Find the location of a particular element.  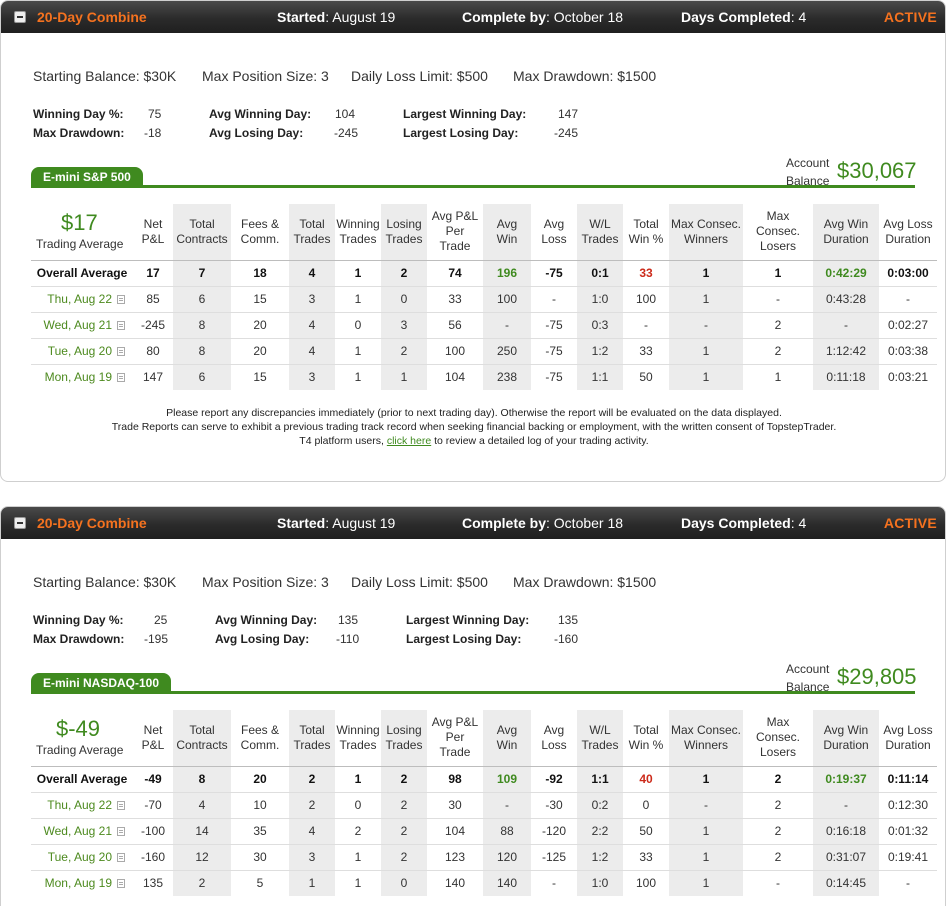

avg-losing-day-value: -245 is located at coordinates (346, 133).